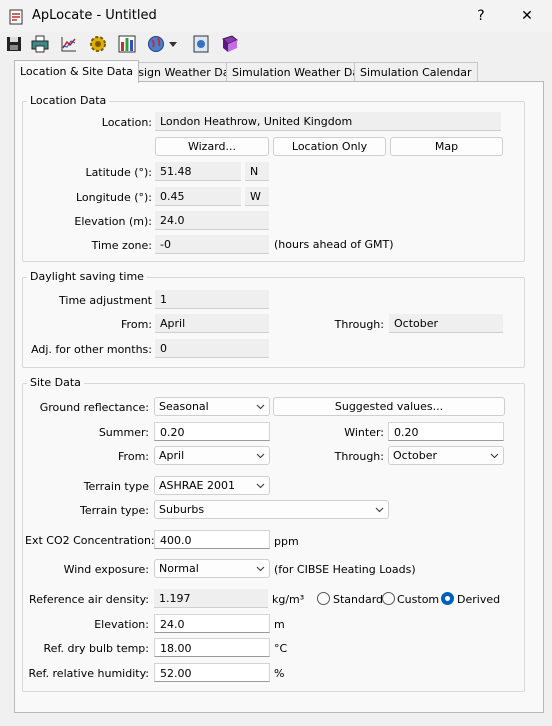 The image size is (552, 726). What do you see at coordinates (179, 568) in the screenshot?
I see `wind-exposure-value: Normal` at bounding box center [179, 568].